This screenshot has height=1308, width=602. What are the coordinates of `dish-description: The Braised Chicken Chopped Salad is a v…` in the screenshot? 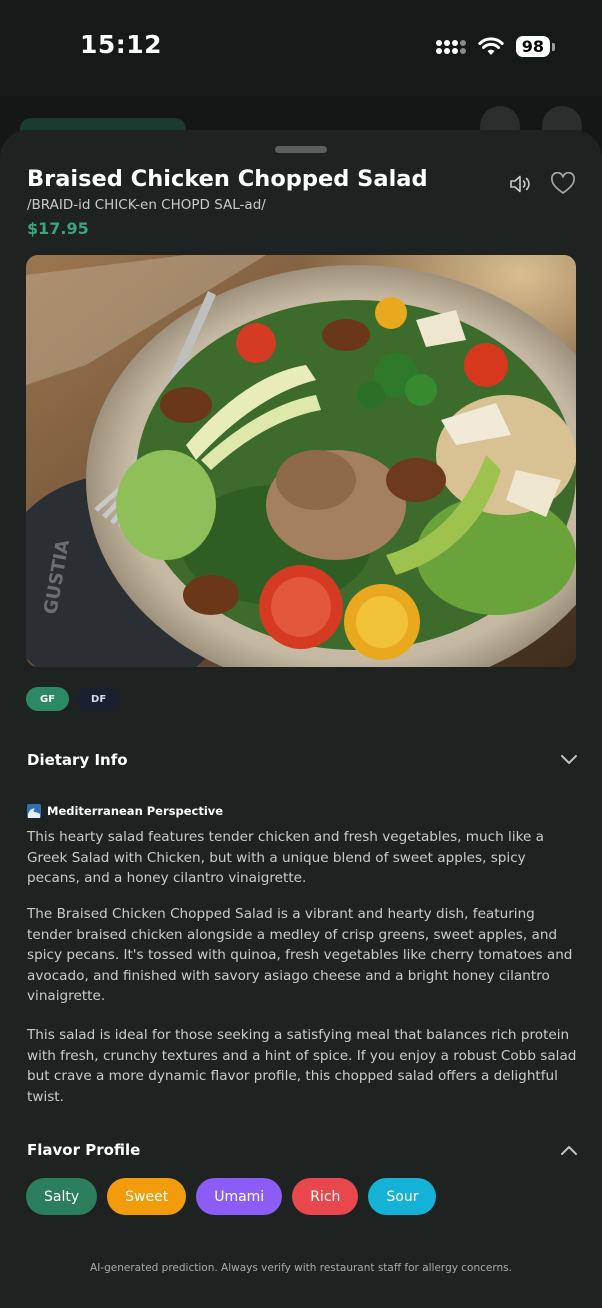 It's located at (300, 955).